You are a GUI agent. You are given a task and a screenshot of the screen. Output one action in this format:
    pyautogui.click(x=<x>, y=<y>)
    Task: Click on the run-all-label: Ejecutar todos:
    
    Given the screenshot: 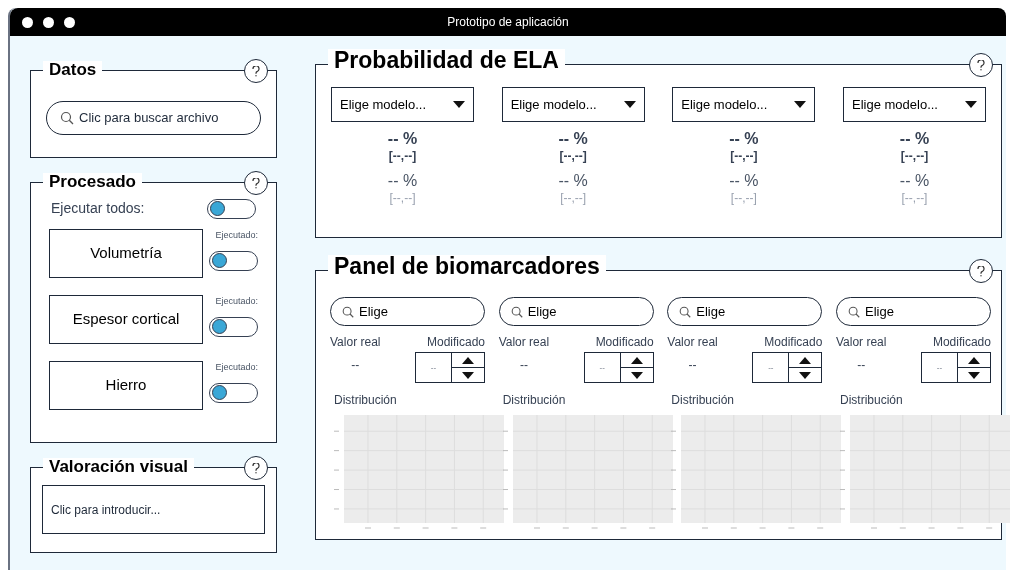 What is the action you would take?
    pyautogui.click(x=98, y=208)
    